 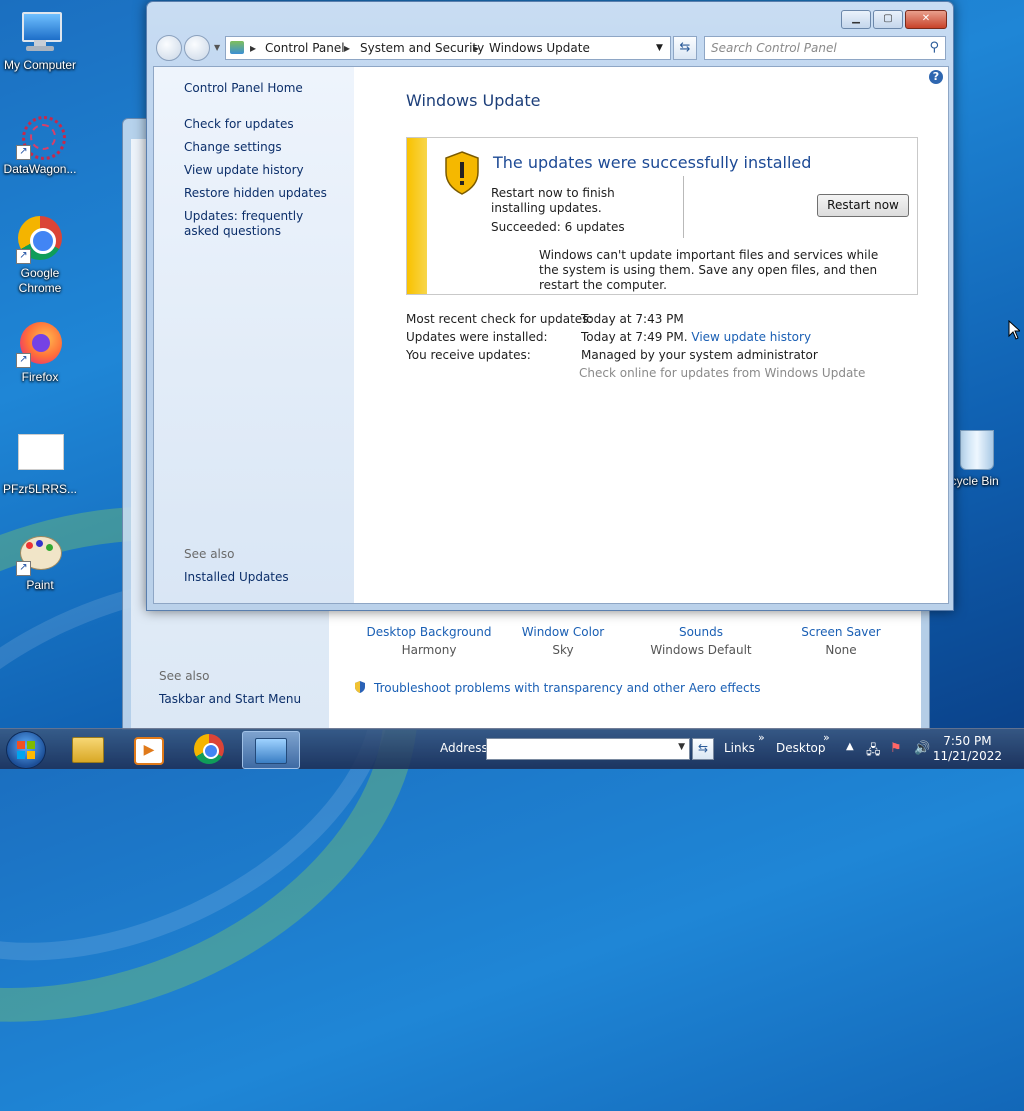 I want to click on desktop-icon-chrome: ↗ Google Chrome, so click(x=40, y=256).